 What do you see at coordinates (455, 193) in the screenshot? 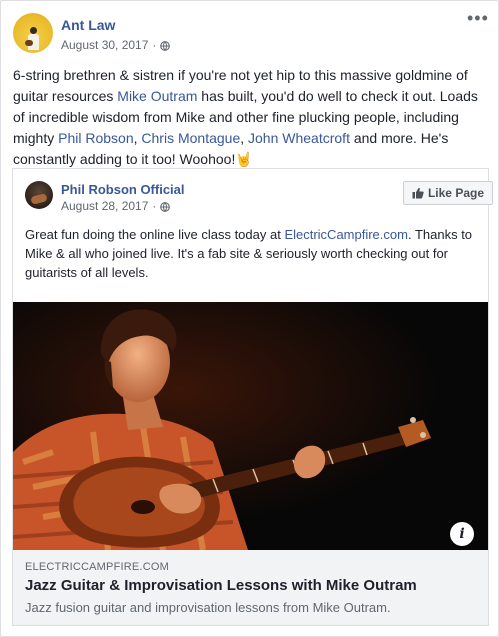
I see `like-page-label: Like Page` at bounding box center [455, 193].